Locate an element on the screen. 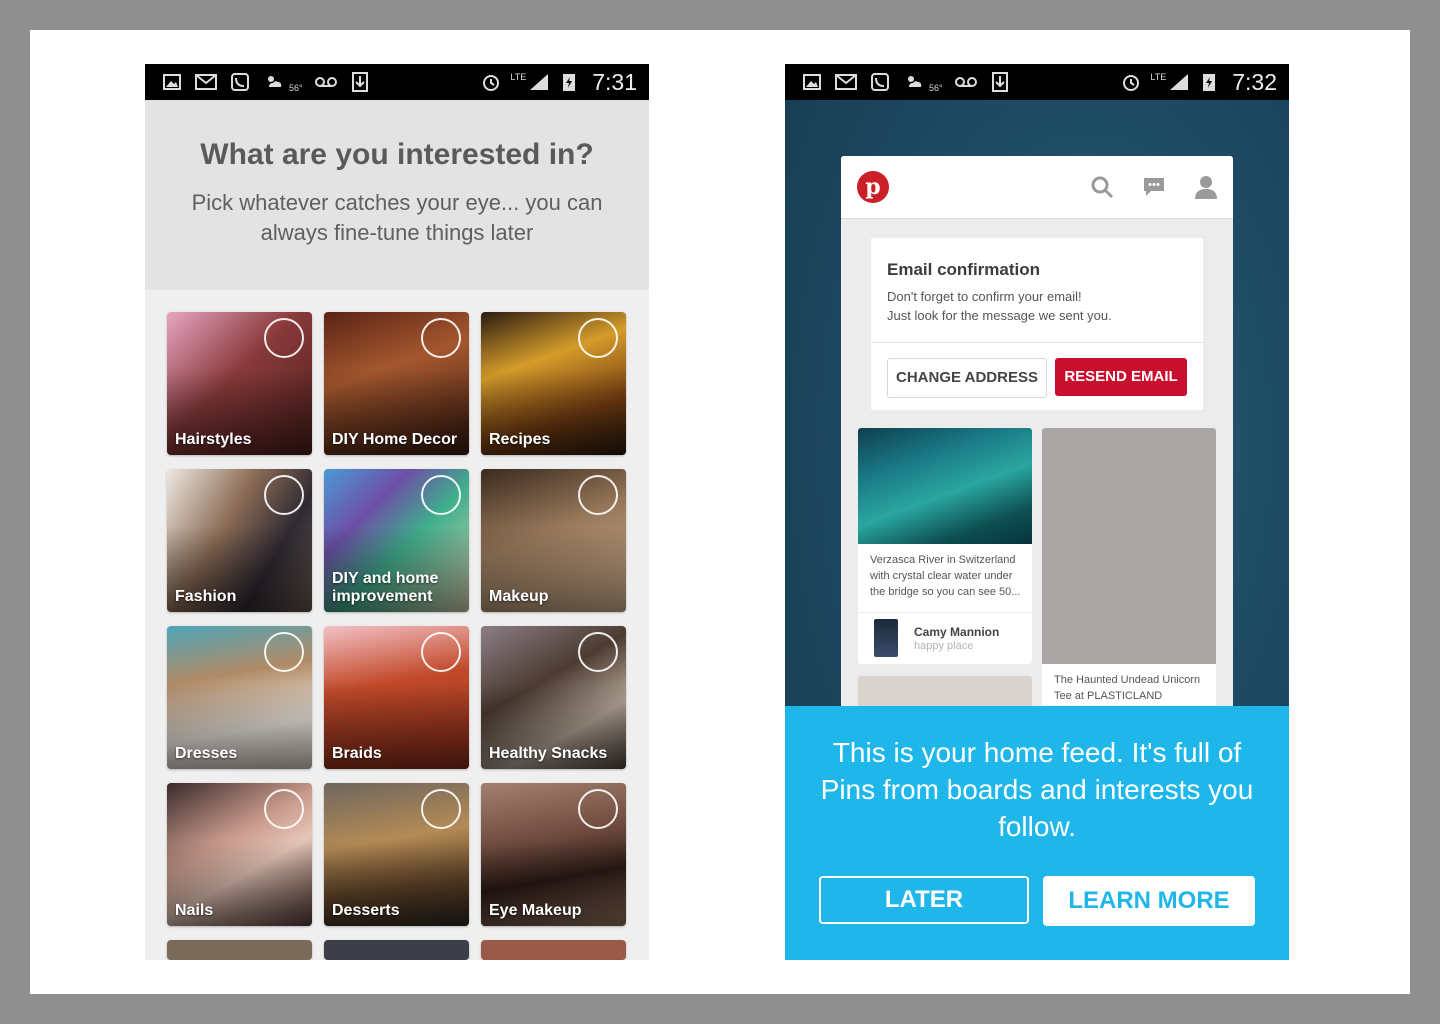  interest-tile-recipes: Recipes is located at coordinates (553, 383).